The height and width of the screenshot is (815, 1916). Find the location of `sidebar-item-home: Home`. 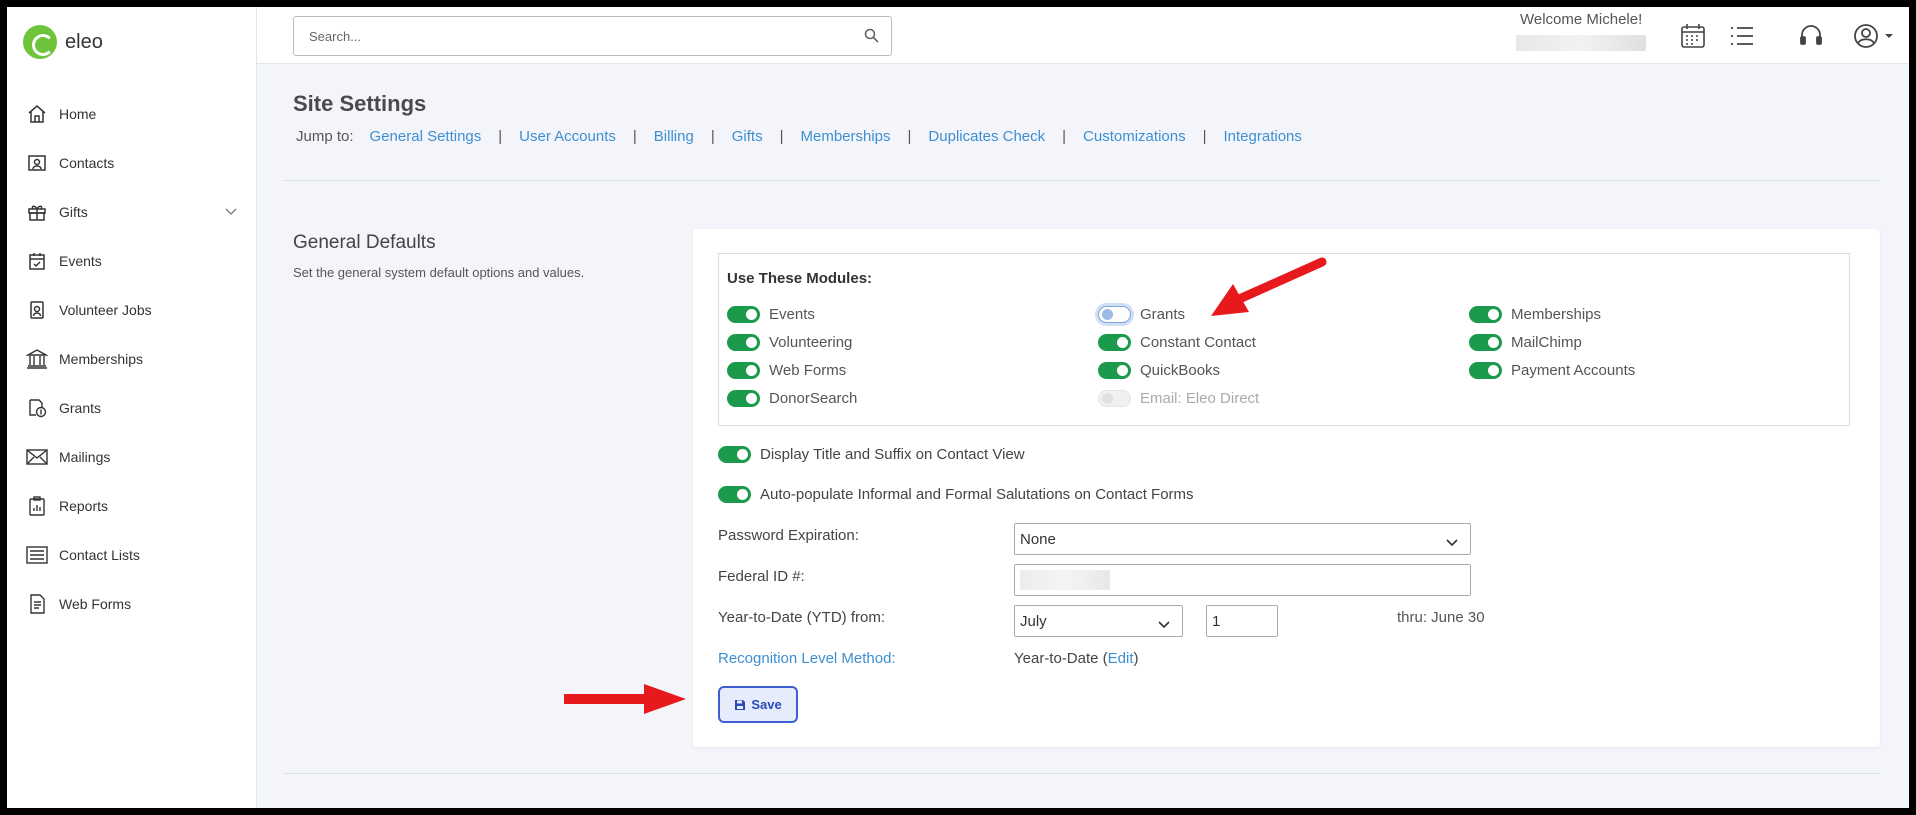

sidebar-item-home: Home is located at coordinates (132, 113).